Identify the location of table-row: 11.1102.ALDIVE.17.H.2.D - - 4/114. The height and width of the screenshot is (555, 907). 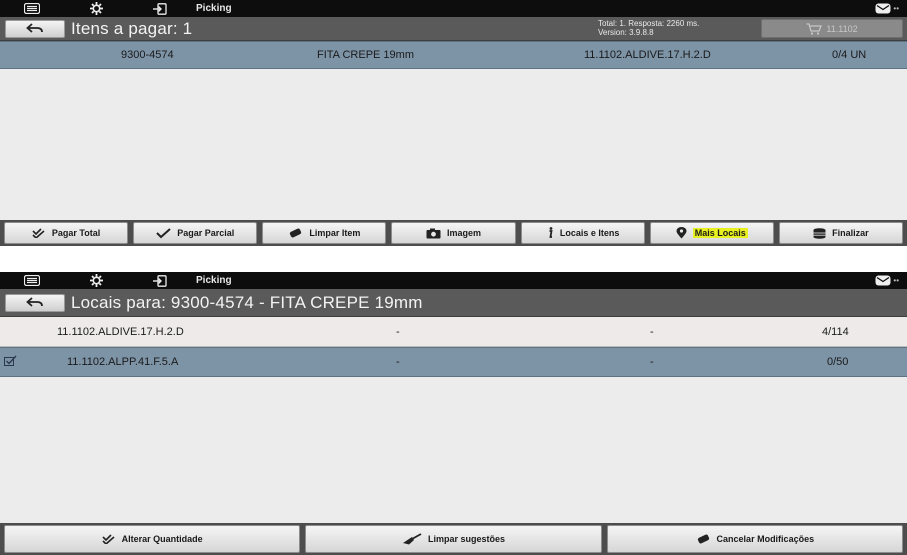
(453, 332).